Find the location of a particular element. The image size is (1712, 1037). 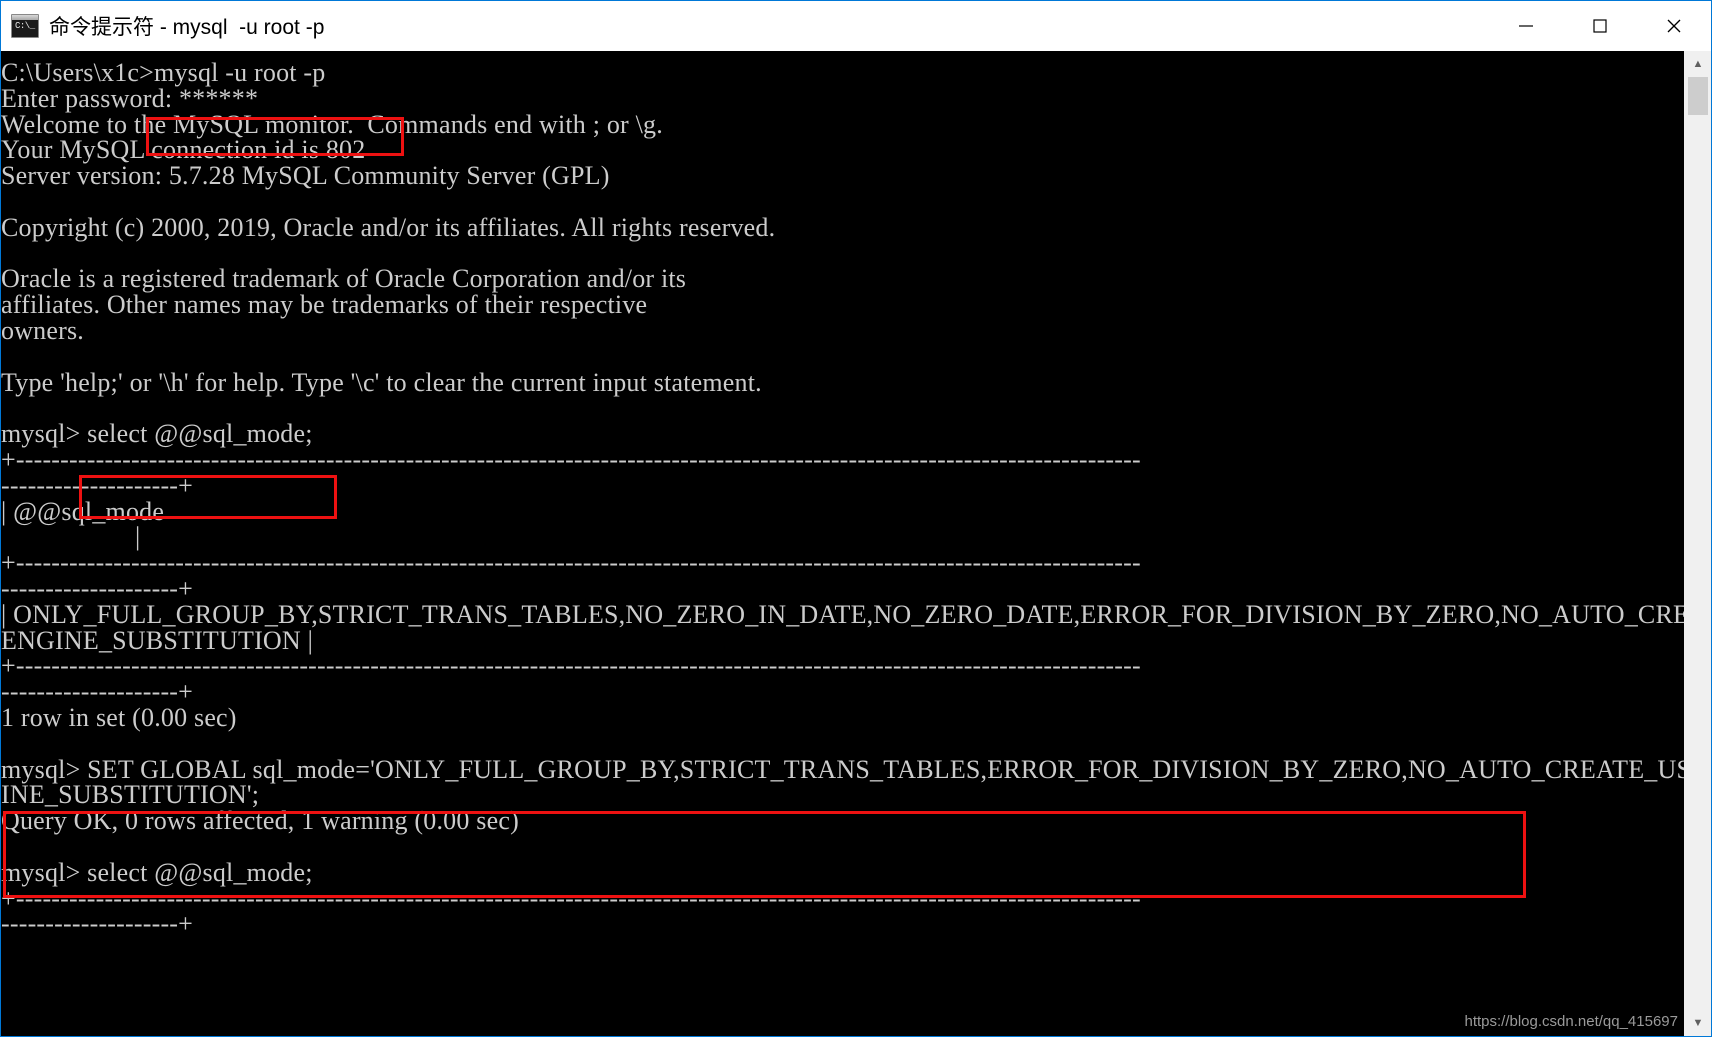

close-button is located at coordinates (1674, 26).